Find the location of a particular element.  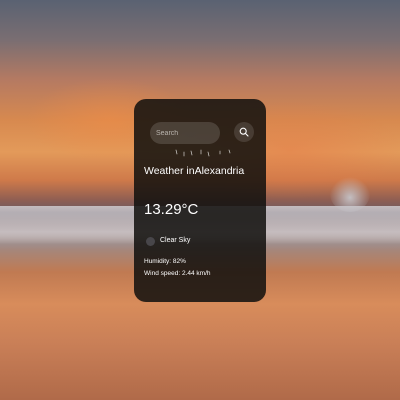

search-input is located at coordinates (185, 133).